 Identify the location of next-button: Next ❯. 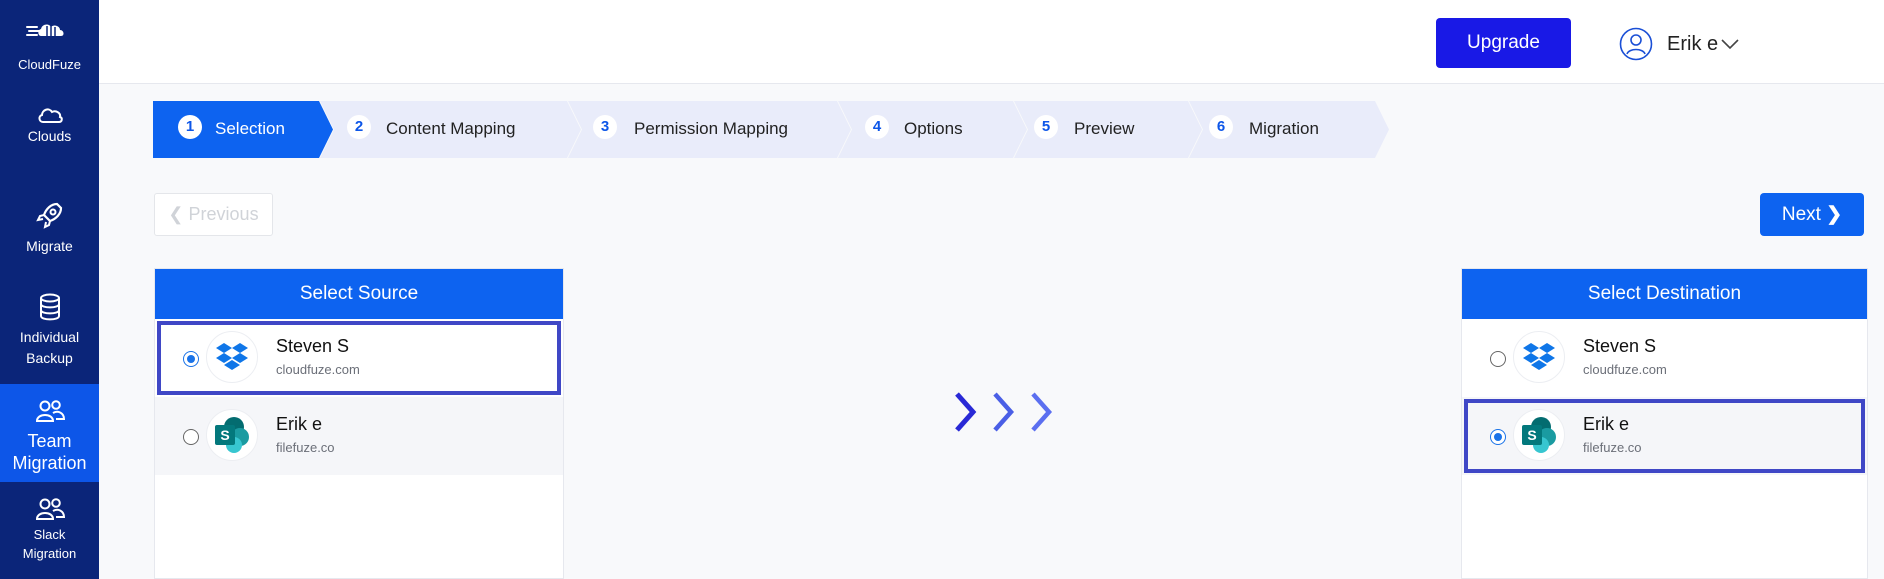
(1812, 214).